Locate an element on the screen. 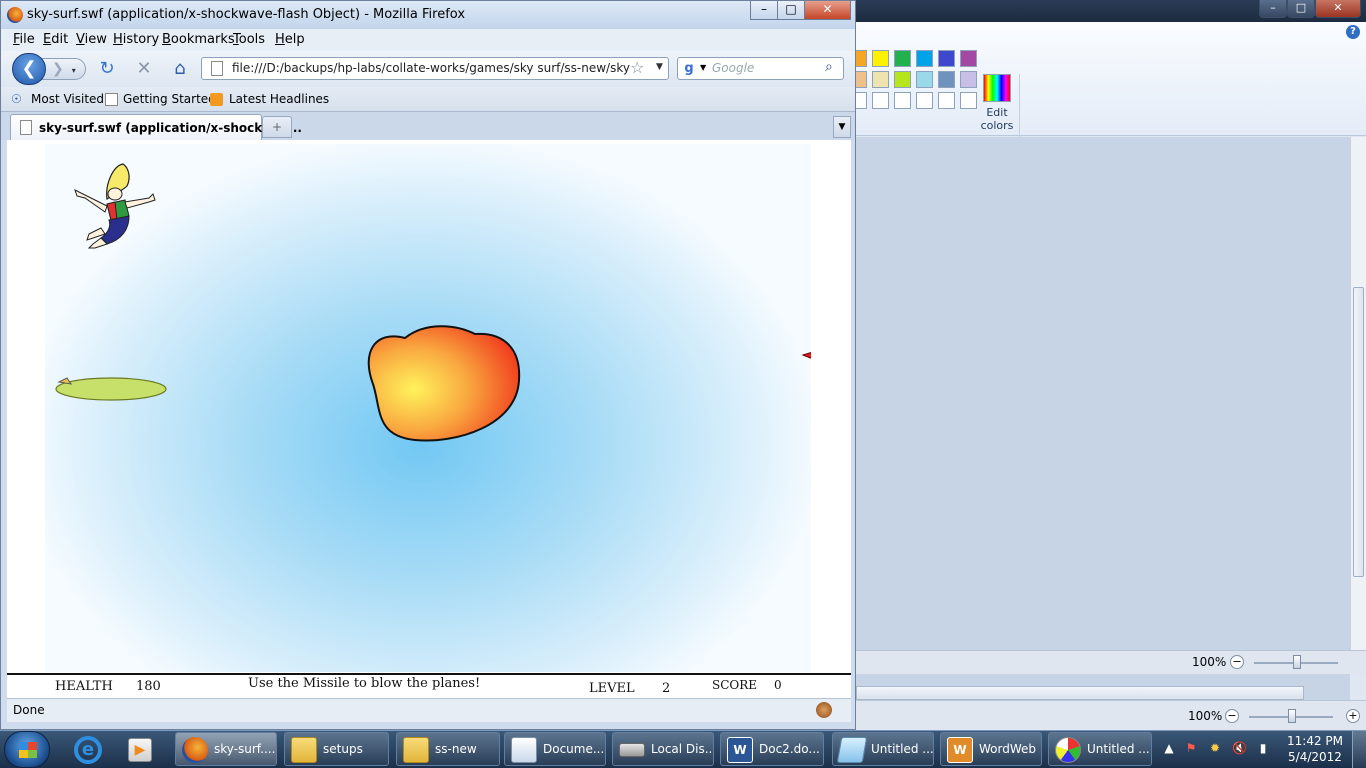 This screenshot has height=768, width=1366. bookmark-most-visited: Most Visited is located at coordinates (67, 99).